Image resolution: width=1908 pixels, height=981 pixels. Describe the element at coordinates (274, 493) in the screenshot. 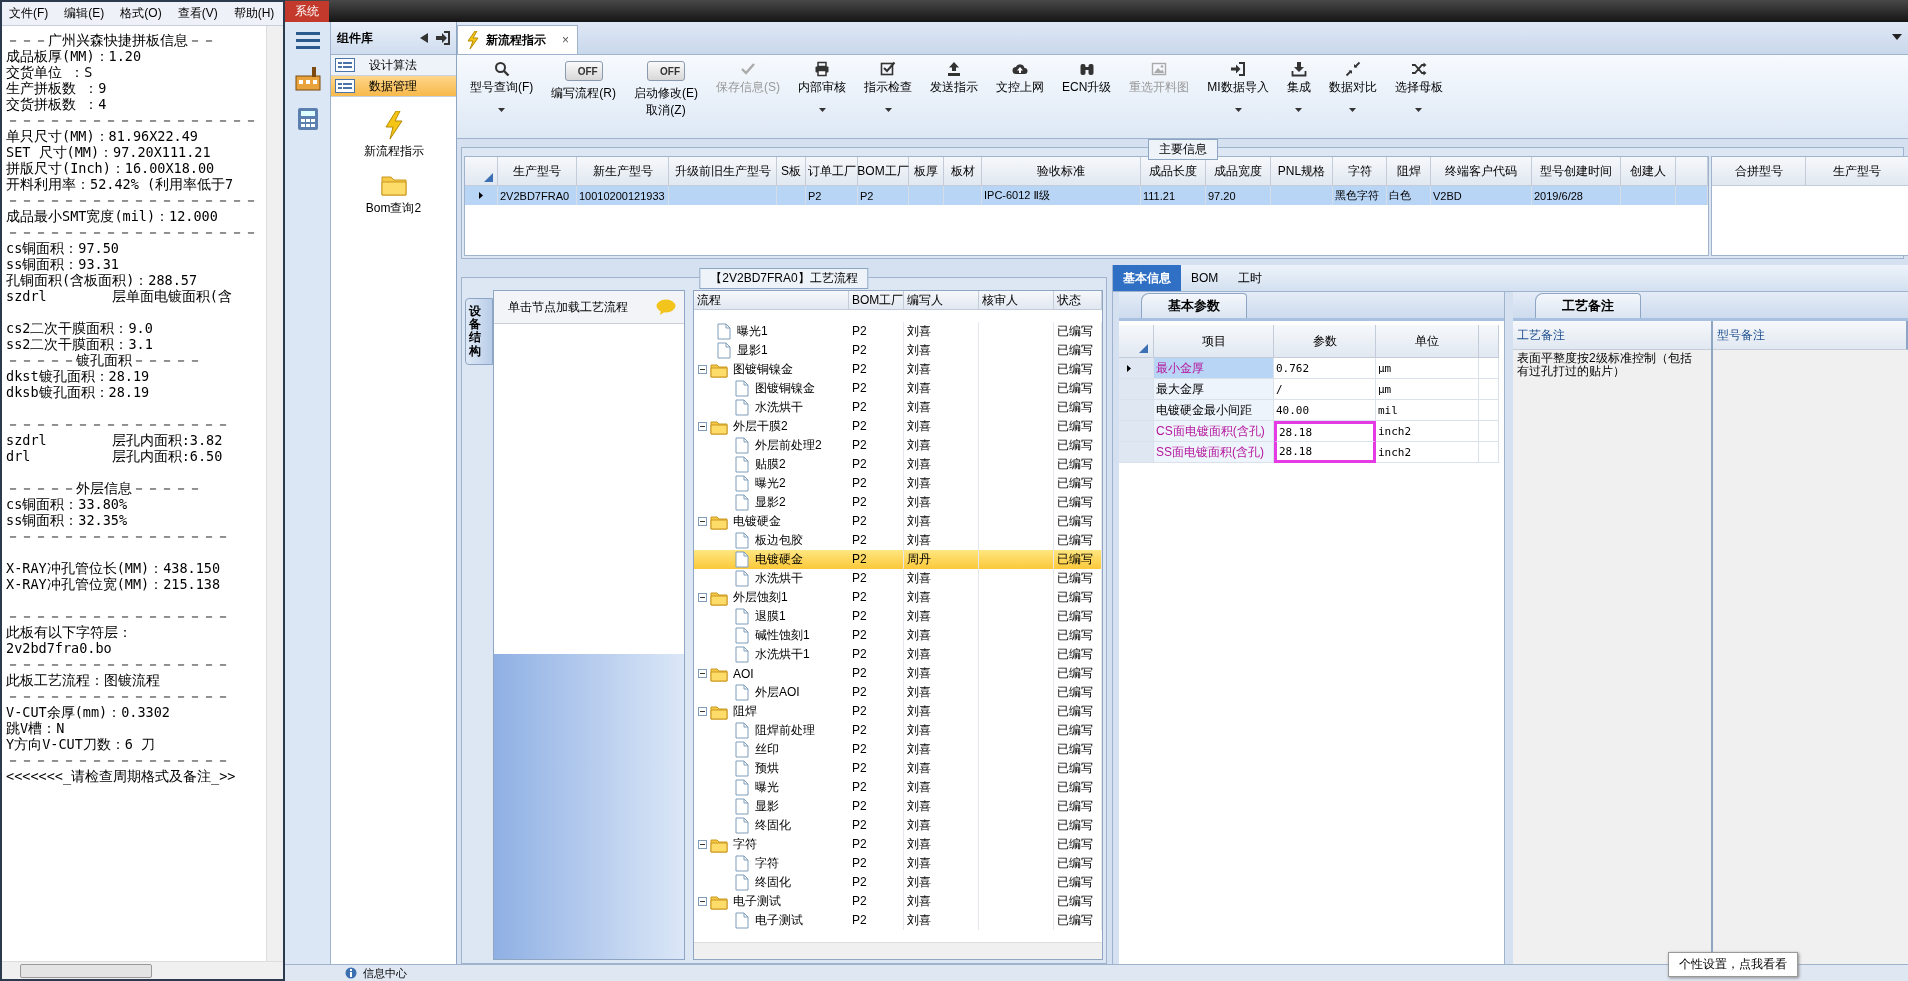

I see `vertical-scrollbar` at that location.